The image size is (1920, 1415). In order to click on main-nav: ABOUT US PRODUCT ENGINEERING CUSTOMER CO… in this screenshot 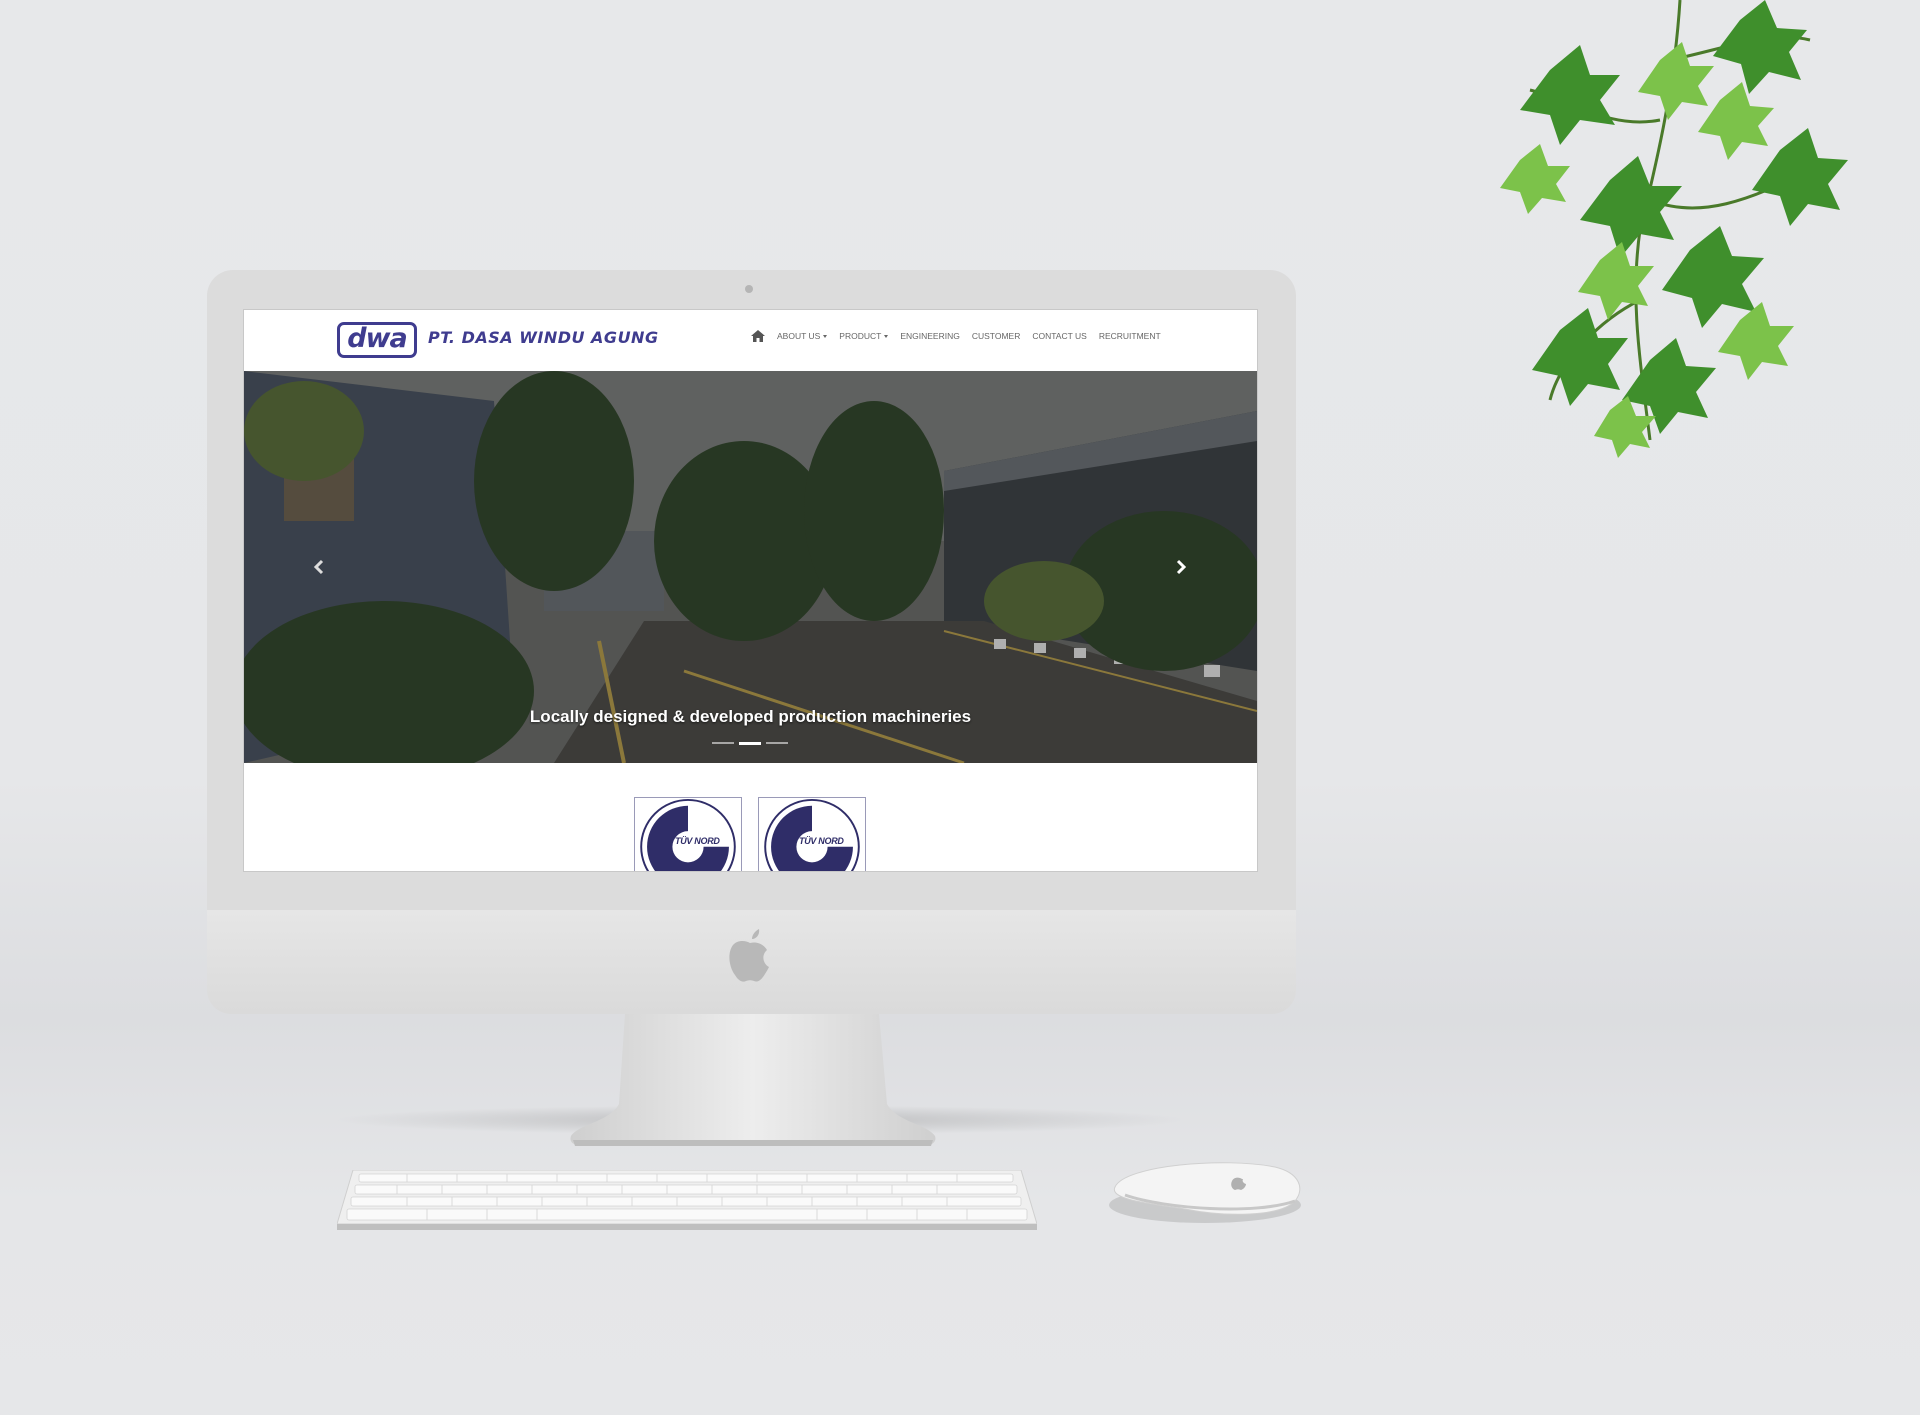, I will do `click(962, 336)`.